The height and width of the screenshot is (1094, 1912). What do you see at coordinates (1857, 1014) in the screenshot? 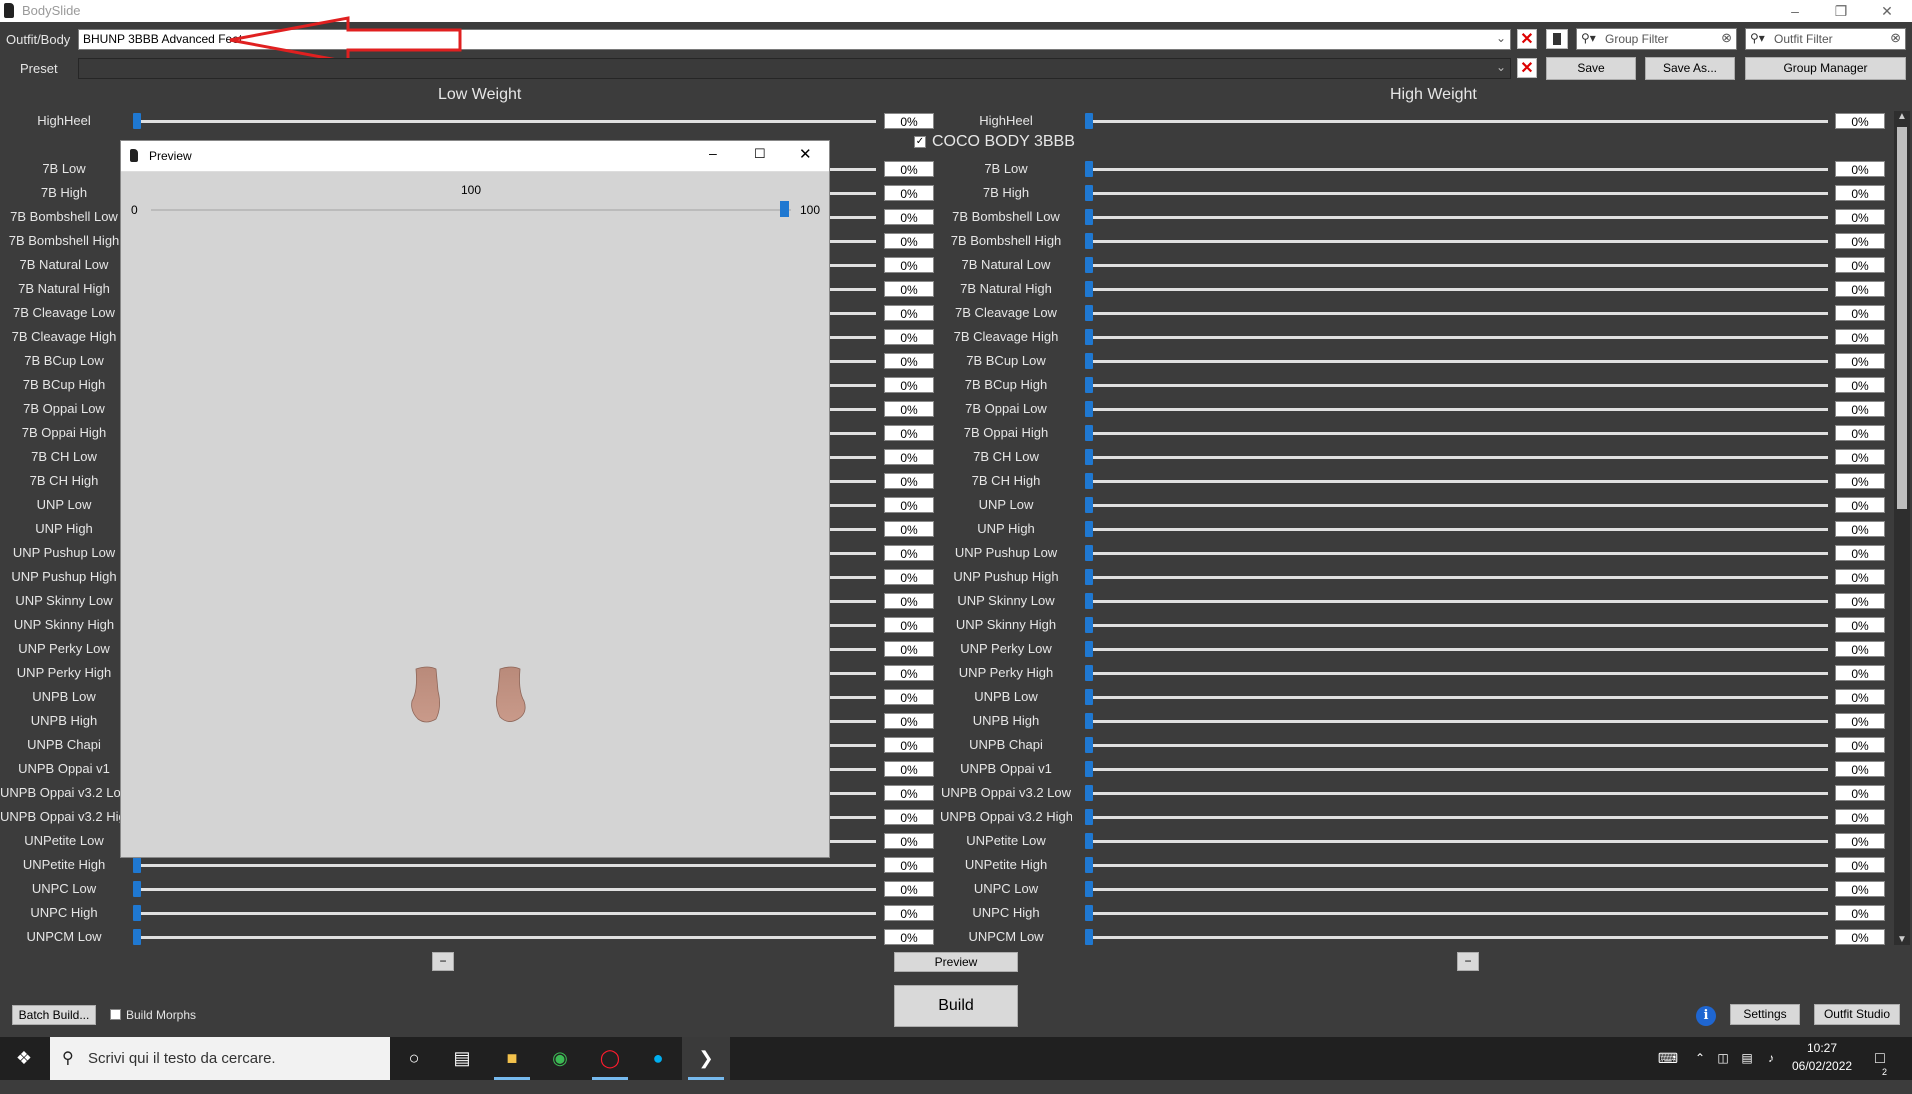
I see `outfit-studio-button: Outfit Studio` at bounding box center [1857, 1014].